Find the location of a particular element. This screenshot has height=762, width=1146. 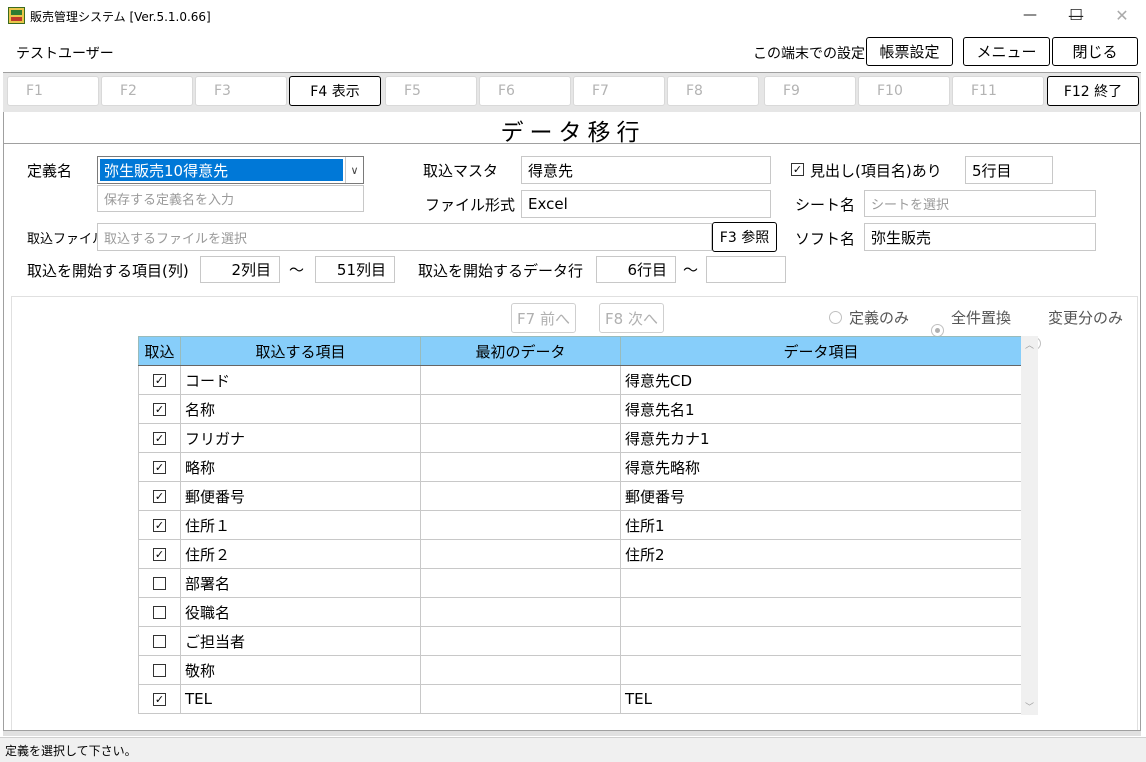

maximize-icon: ☐ is located at coordinates (1076, 15).